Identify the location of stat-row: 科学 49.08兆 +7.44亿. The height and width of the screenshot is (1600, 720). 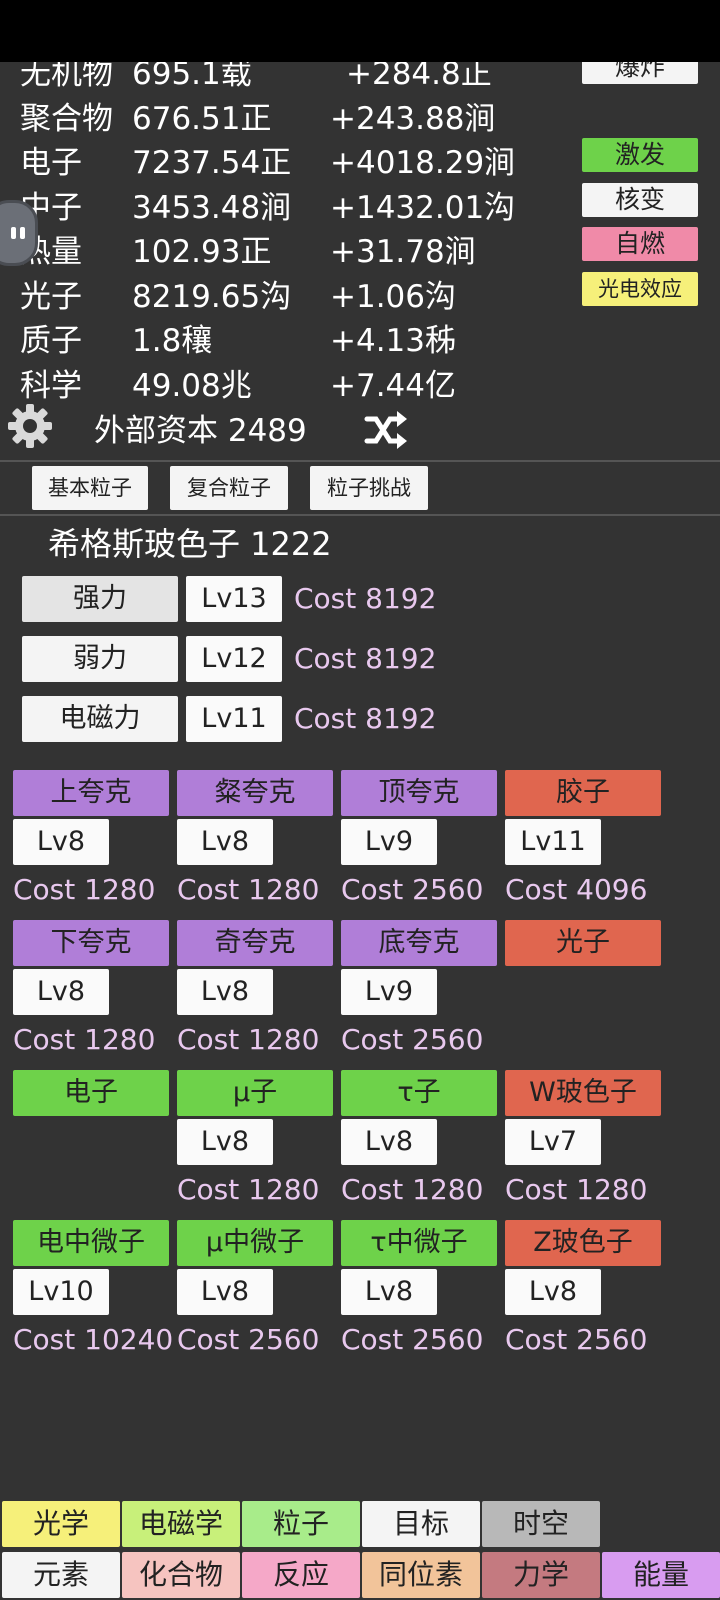
(270, 386).